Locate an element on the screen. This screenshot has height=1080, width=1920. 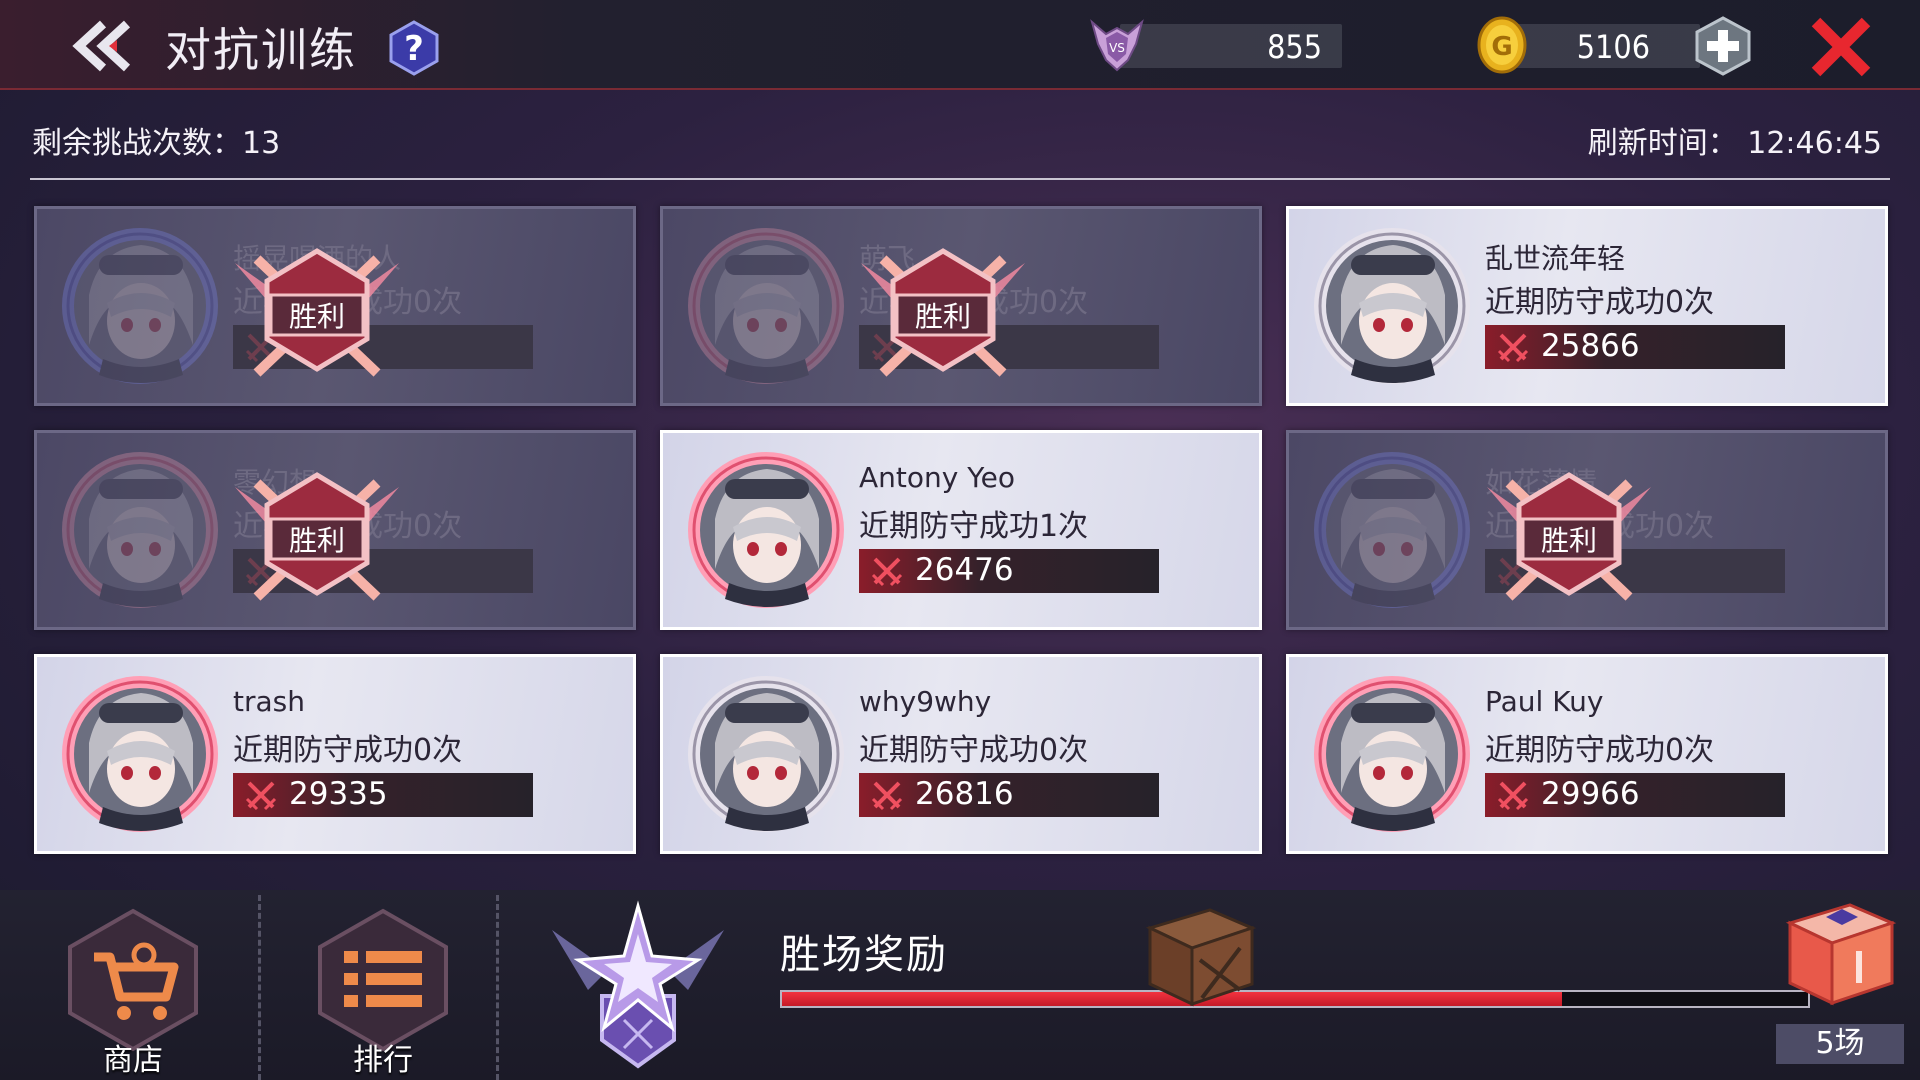
games-count-badge: 5场 is located at coordinates (1840, 1044).